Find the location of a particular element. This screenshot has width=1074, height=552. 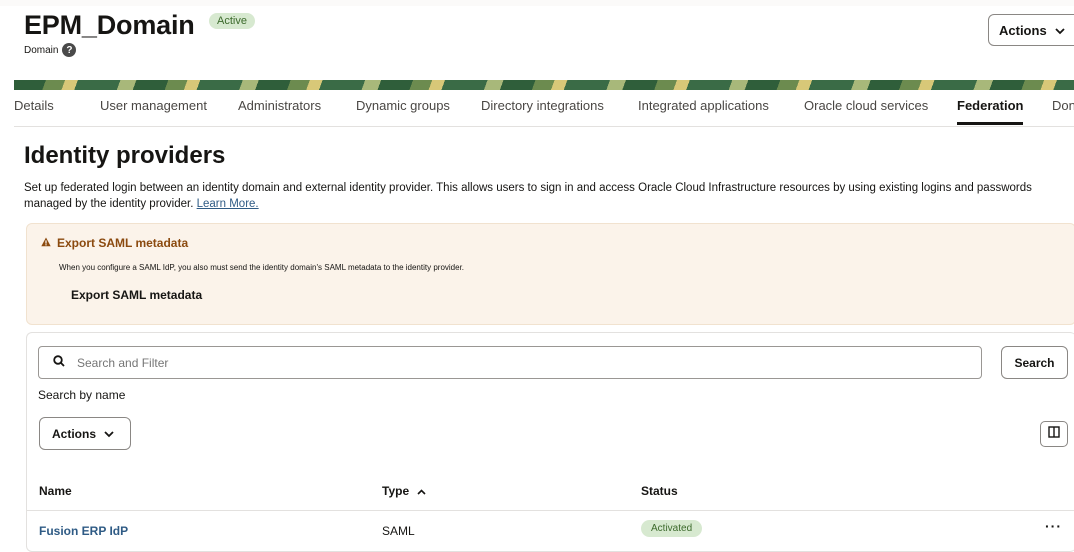

top-strip is located at coordinates (537, 3).